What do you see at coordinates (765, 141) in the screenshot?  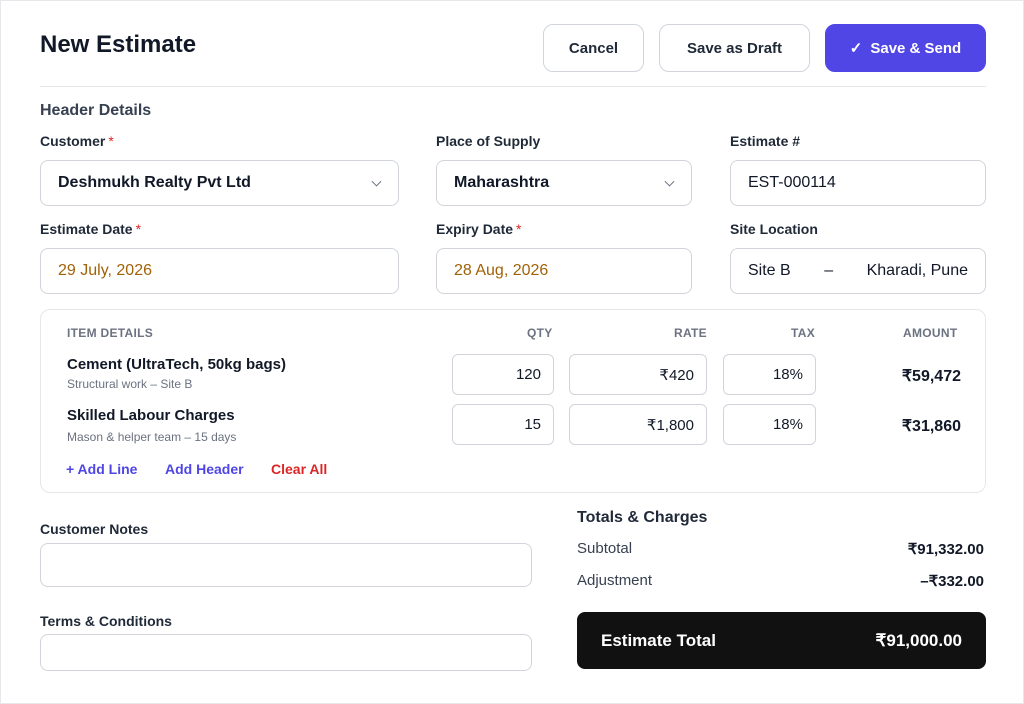 I see `estimate-number-label: Estimate #` at bounding box center [765, 141].